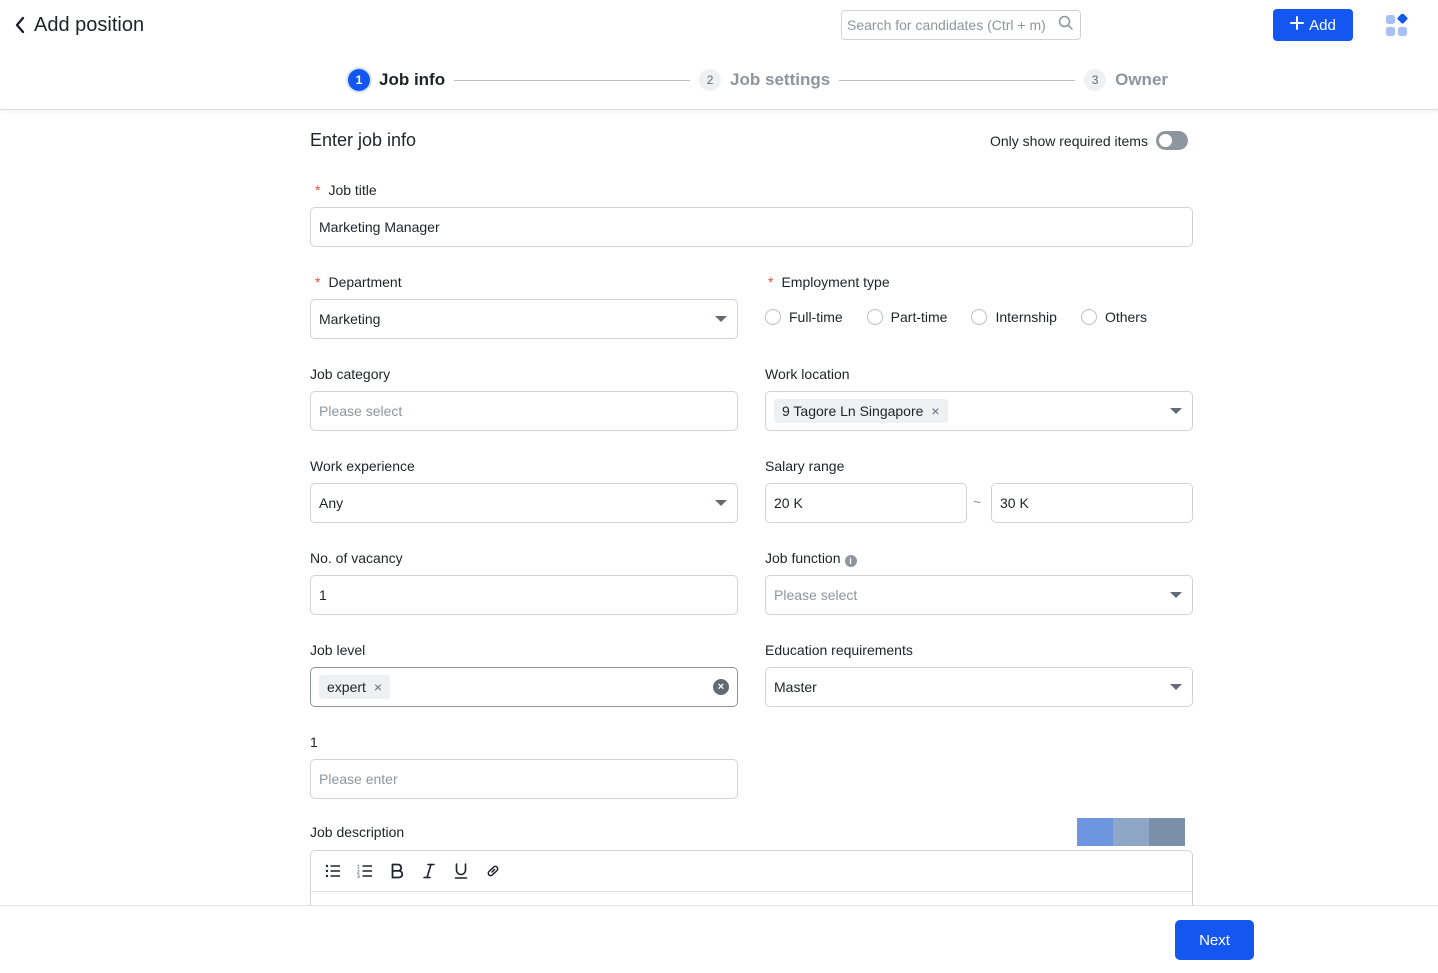 Image resolution: width=1438 pixels, height=973 pixels. What do you see at coordinates (358, 876) in the screenshot?
I see `svg-text: 3` at bounding box center [358, 876].